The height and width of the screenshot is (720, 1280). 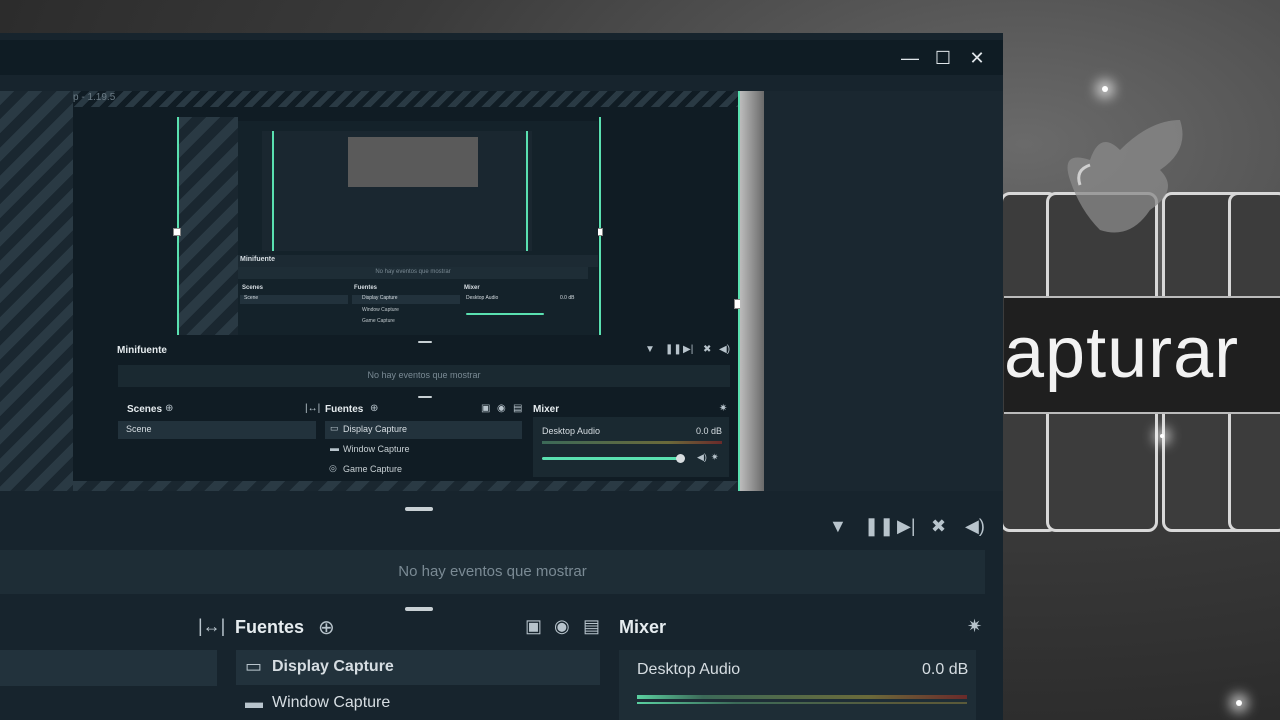 What do you see at coordinates (145, 409) in the screenshot?
I see `scenes-label: Scenes` at bounding box center [145, 409].